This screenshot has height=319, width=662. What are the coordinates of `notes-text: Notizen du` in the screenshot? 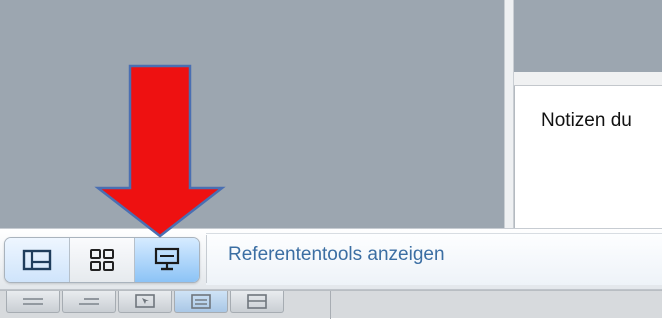 It's located at (586, 120).